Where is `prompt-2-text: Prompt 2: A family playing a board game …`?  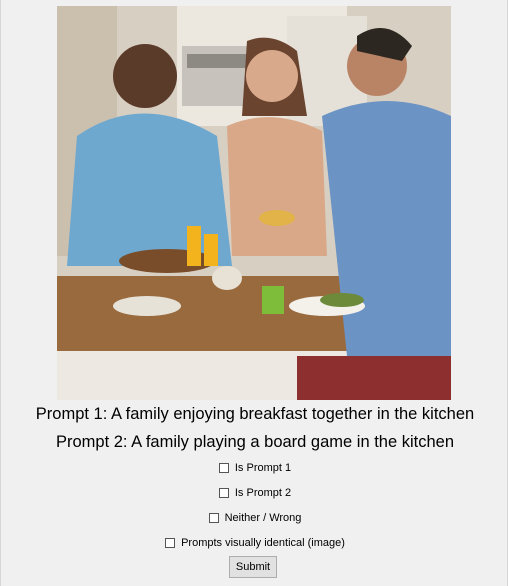 prompt-2-text: Prompt 2: A family playing a board game … is located at coordinates (255, 442).